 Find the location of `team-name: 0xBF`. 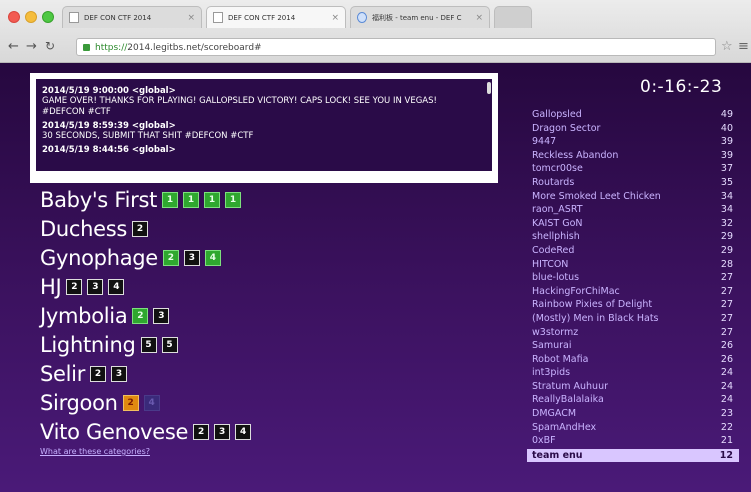

team-name: 0xBF is located at coordinates (544, 441).